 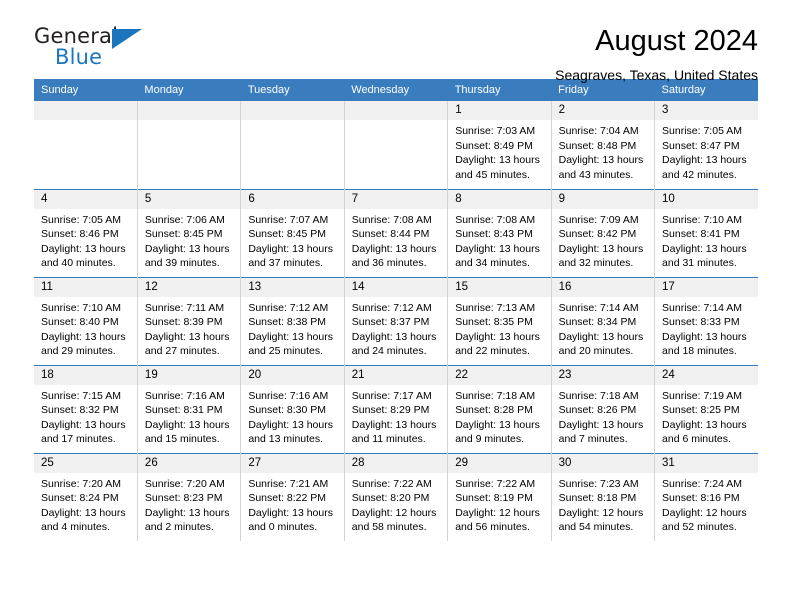 I want to click on day-number: 18, so click(x=85, y=375).